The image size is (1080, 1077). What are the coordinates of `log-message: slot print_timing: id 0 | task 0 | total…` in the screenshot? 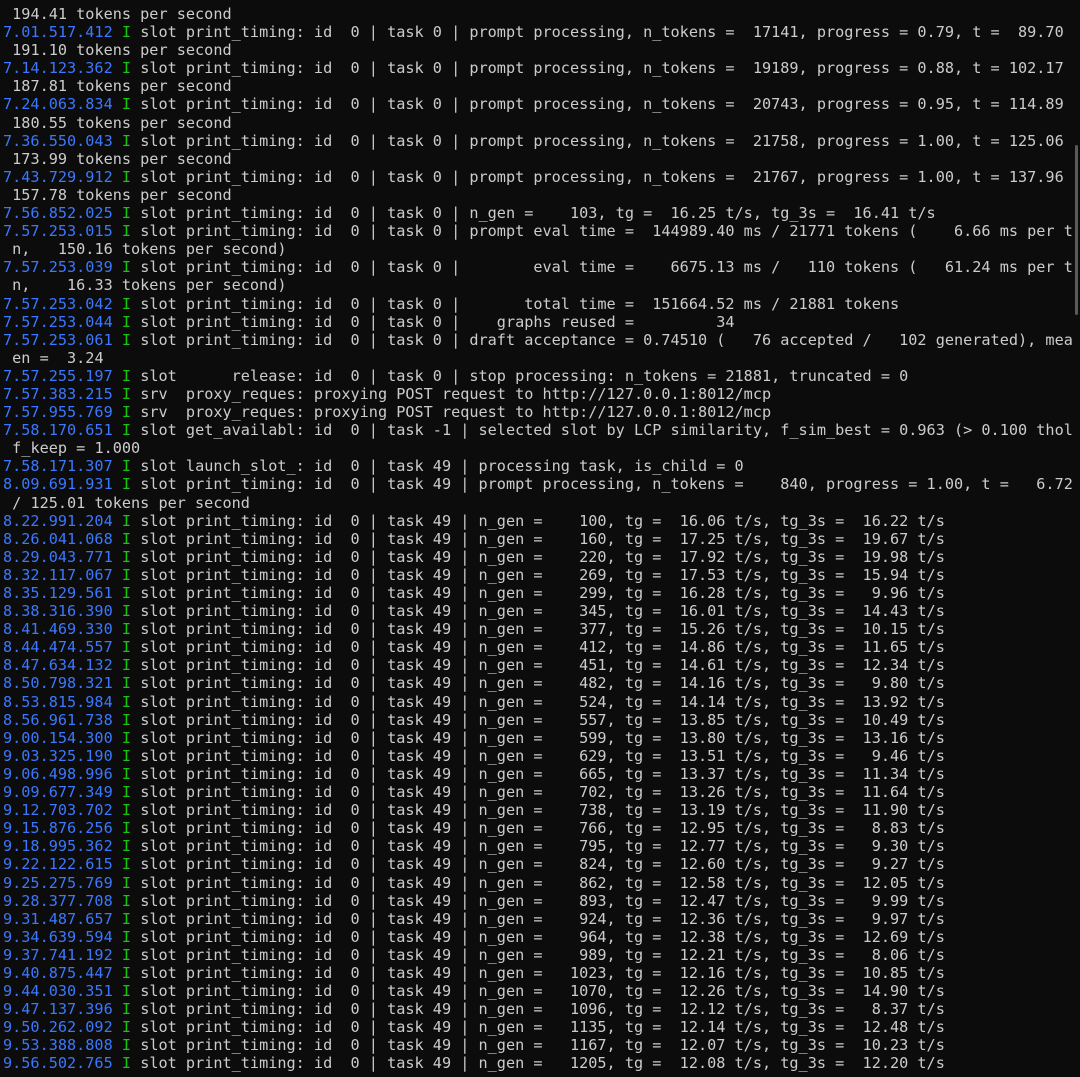 It's located at (520, 303).